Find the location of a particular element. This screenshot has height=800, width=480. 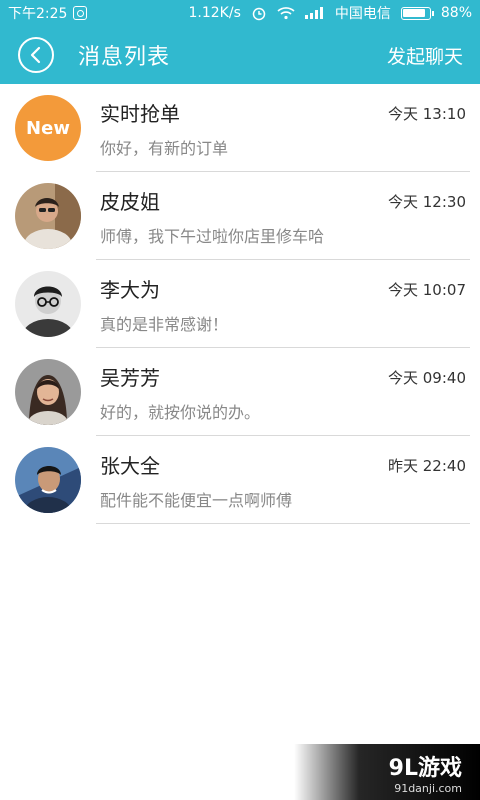

message-preview: 真的是非常感谢！ is located at coordinates (164, 324).